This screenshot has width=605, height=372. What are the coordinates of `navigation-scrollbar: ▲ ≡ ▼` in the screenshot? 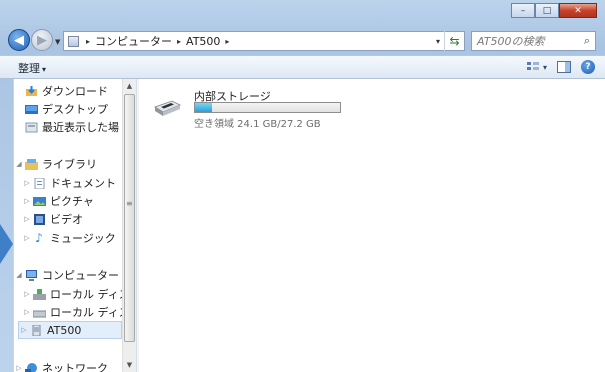 It's located at (129, 225).